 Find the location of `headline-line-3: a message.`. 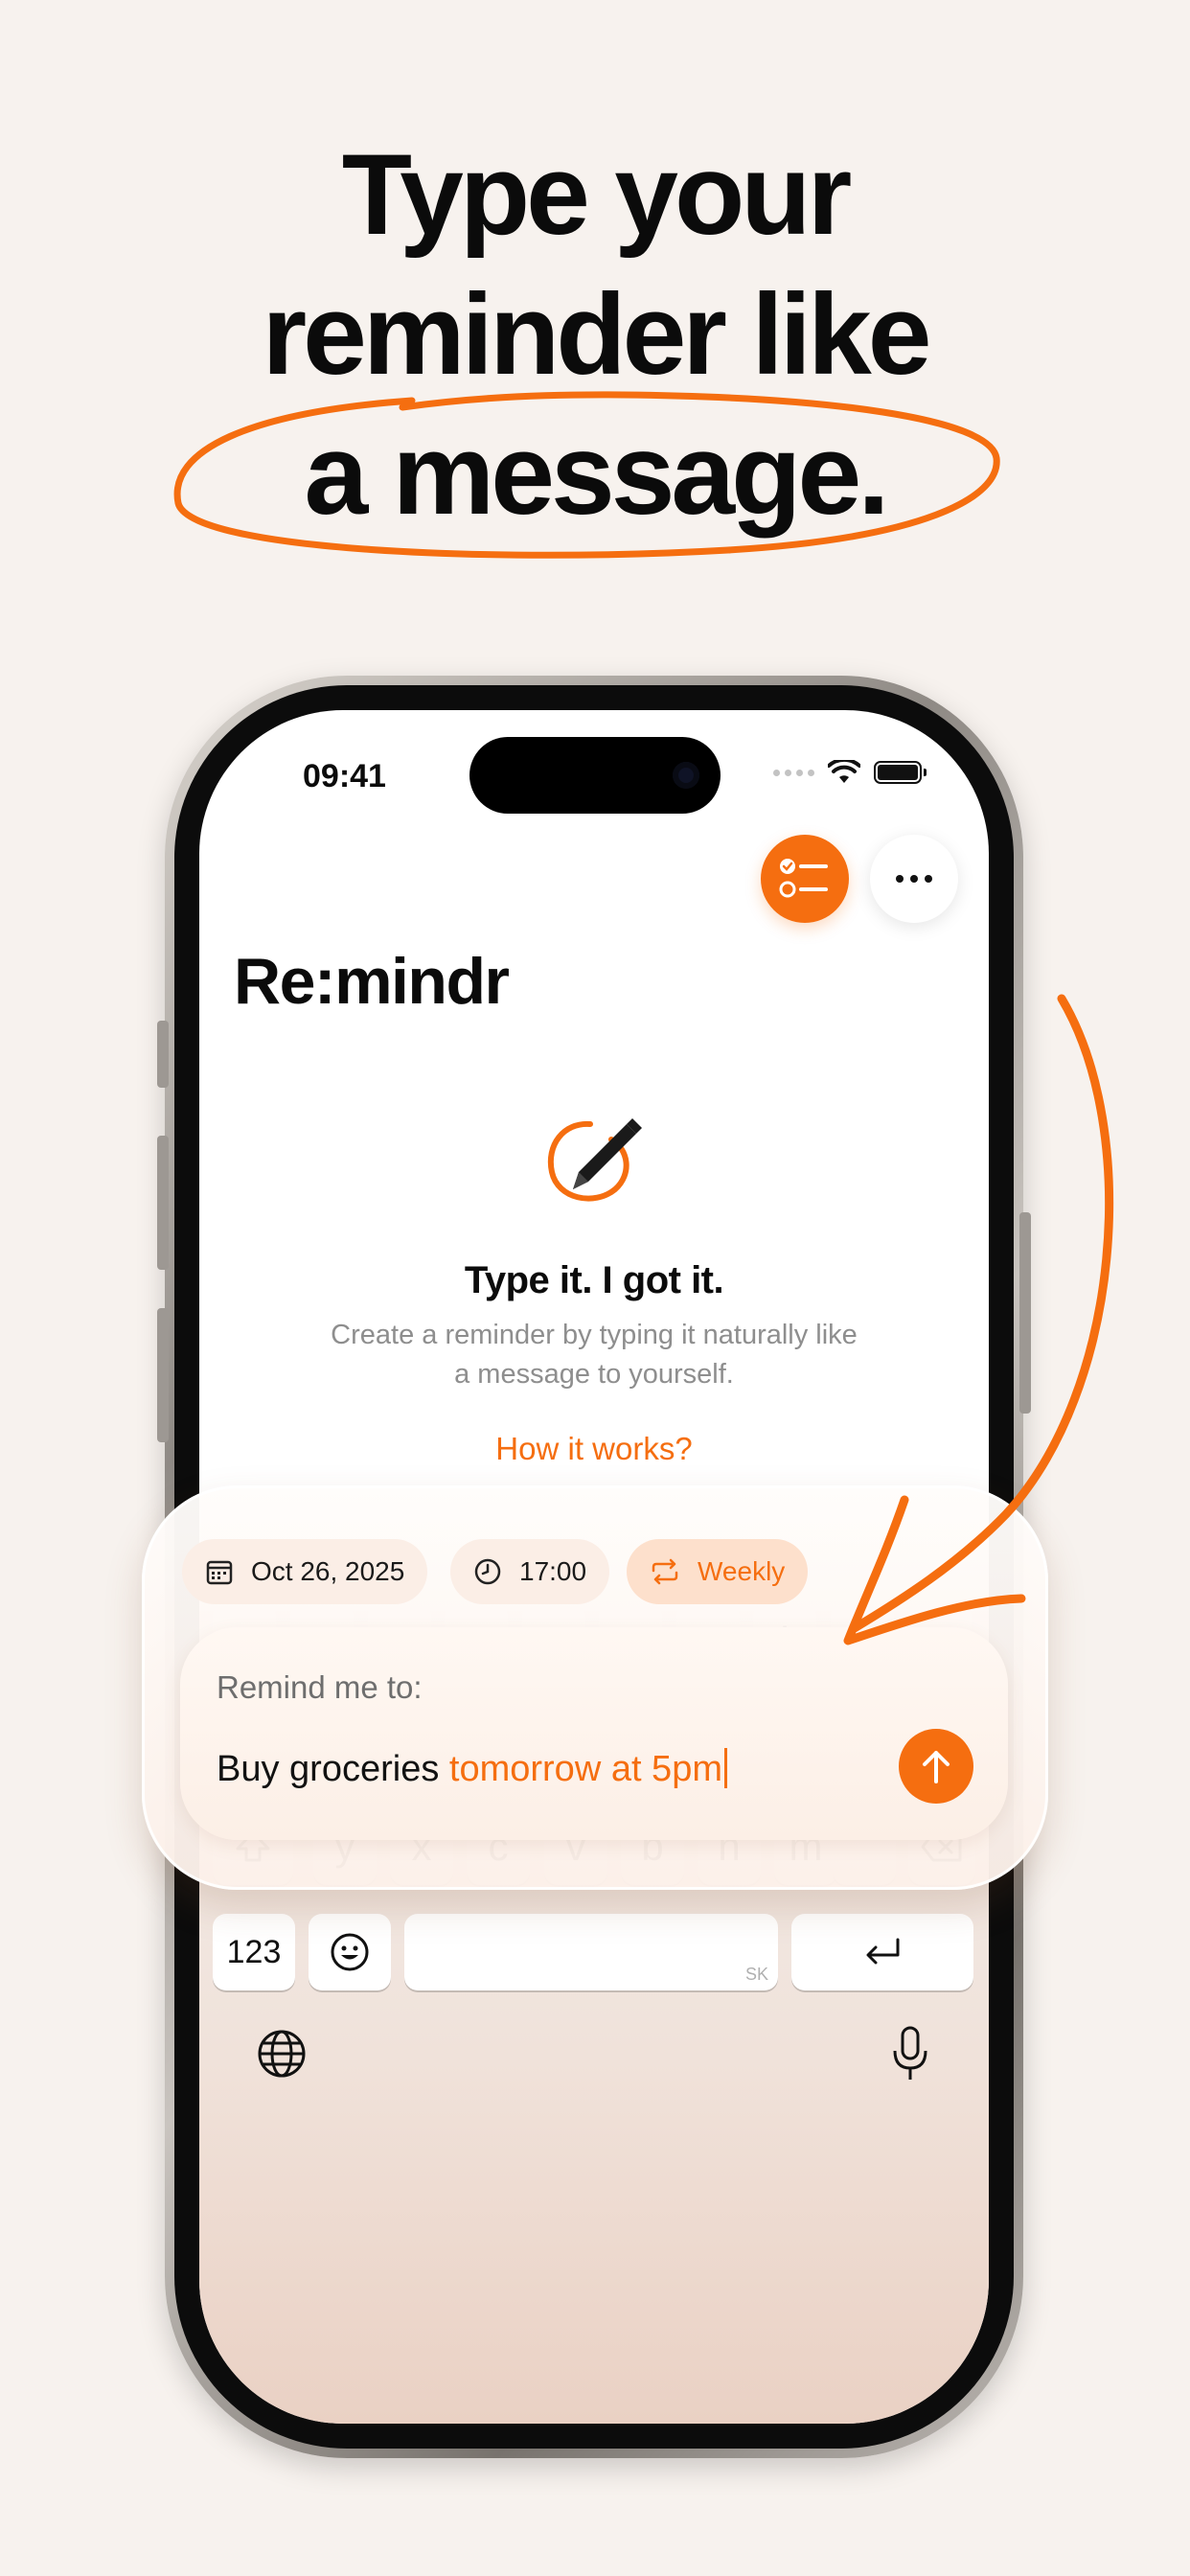

headline-line-3: a message. is located at coordinates (596, 474).